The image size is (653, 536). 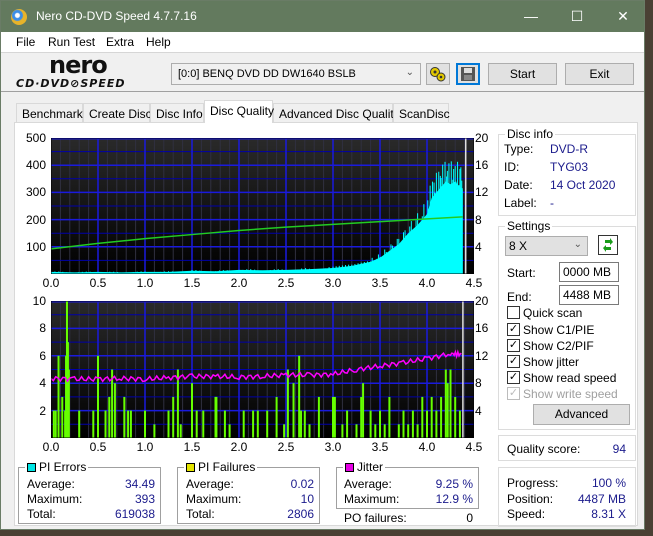 What do you see at coordinates (55, 499) in the screenshot?
I see `pi-errors-maximum-label: Maximum:` at bounding box center [55, 499].